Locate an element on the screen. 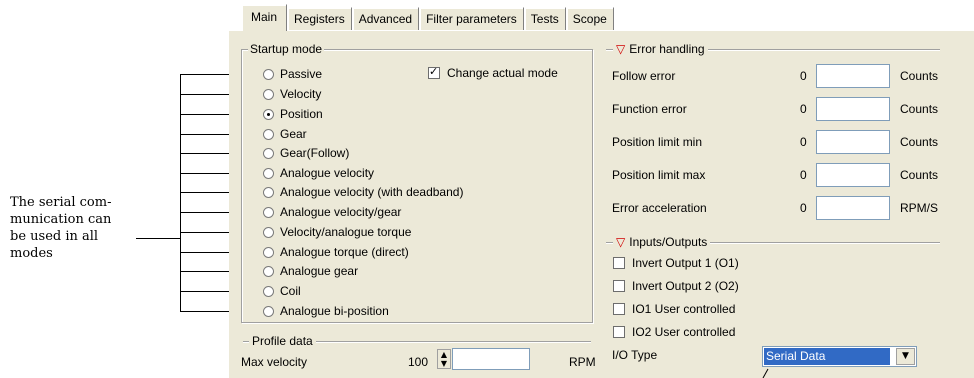  io-type-callout-line is located at coordinates (765, 373).